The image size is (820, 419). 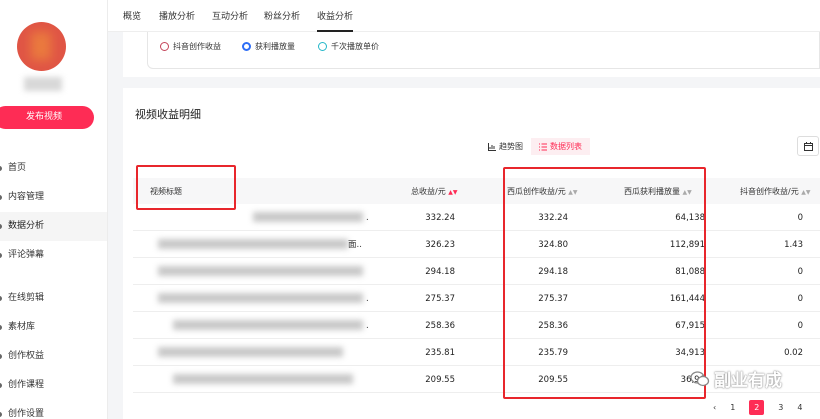 I want to click on radio-label: 获利播放量, so click(x=275, y=46).